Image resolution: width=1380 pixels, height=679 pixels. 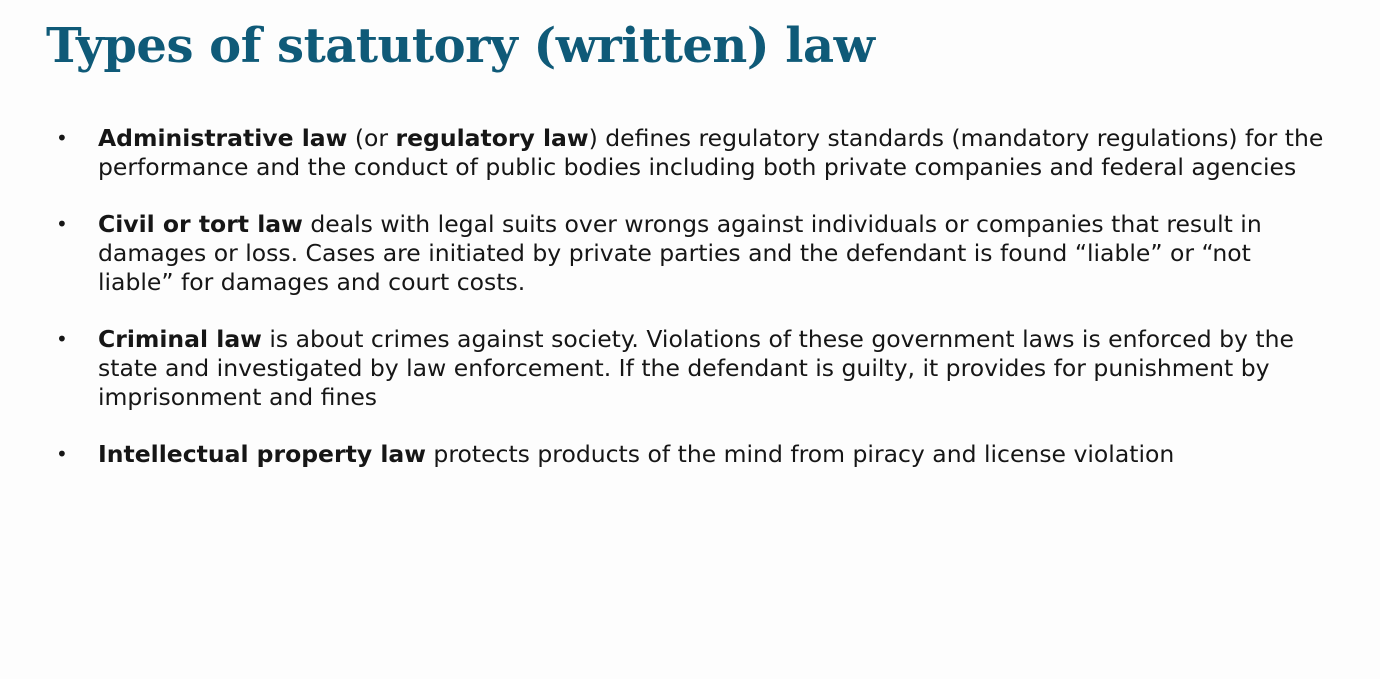 I want to click on bullet-term: Intellectual property law, so click(x=262, y=454).